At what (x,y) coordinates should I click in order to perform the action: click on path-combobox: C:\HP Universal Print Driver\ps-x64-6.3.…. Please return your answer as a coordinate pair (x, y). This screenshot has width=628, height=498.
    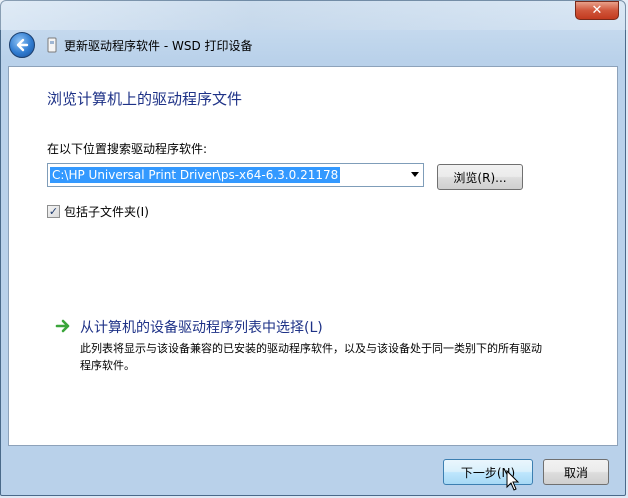
    Looking at the image, I should click on (235, 175).